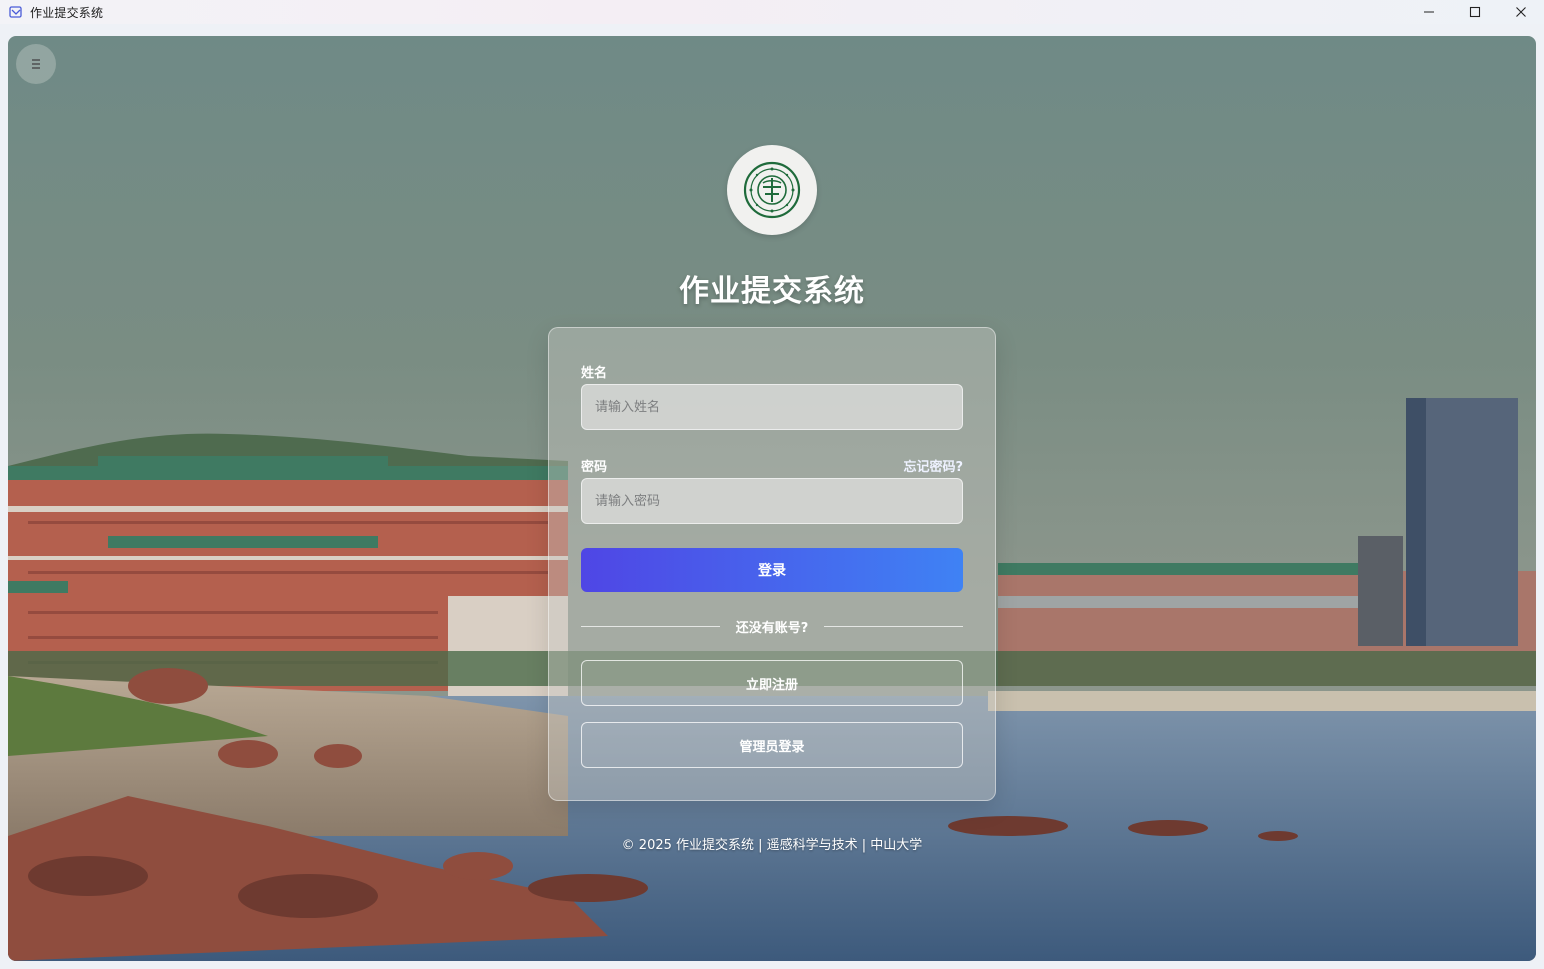 The width and height of the screenshot is (1544, 969). I want to click on login-button: 登录, so click(772, 570).